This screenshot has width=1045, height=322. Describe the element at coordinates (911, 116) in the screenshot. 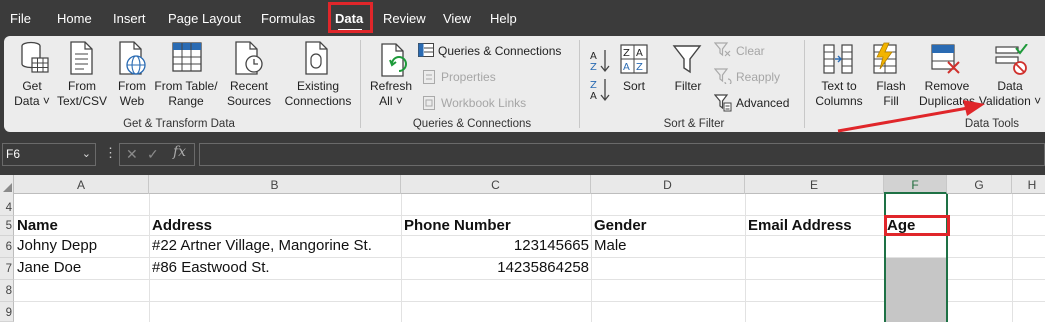

I see `annotation-arrow` at that location.